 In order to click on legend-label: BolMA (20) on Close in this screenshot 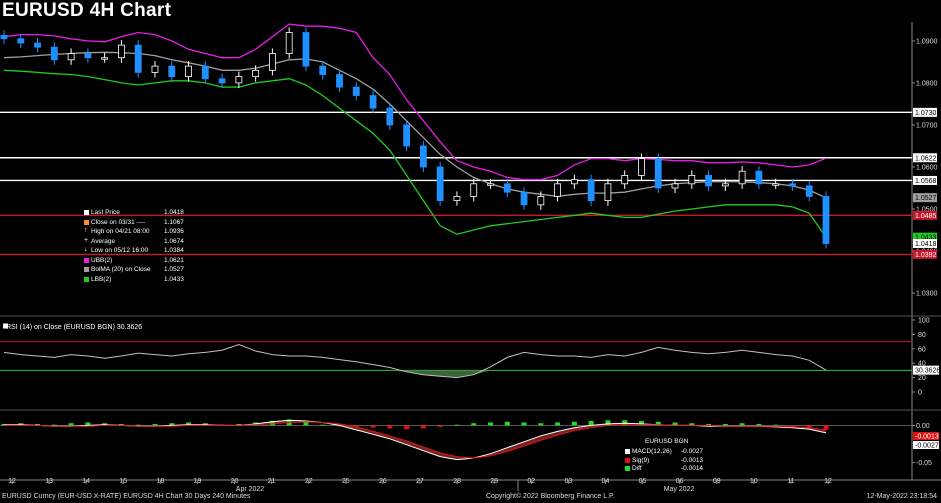, I will do `click(121, 269)`.